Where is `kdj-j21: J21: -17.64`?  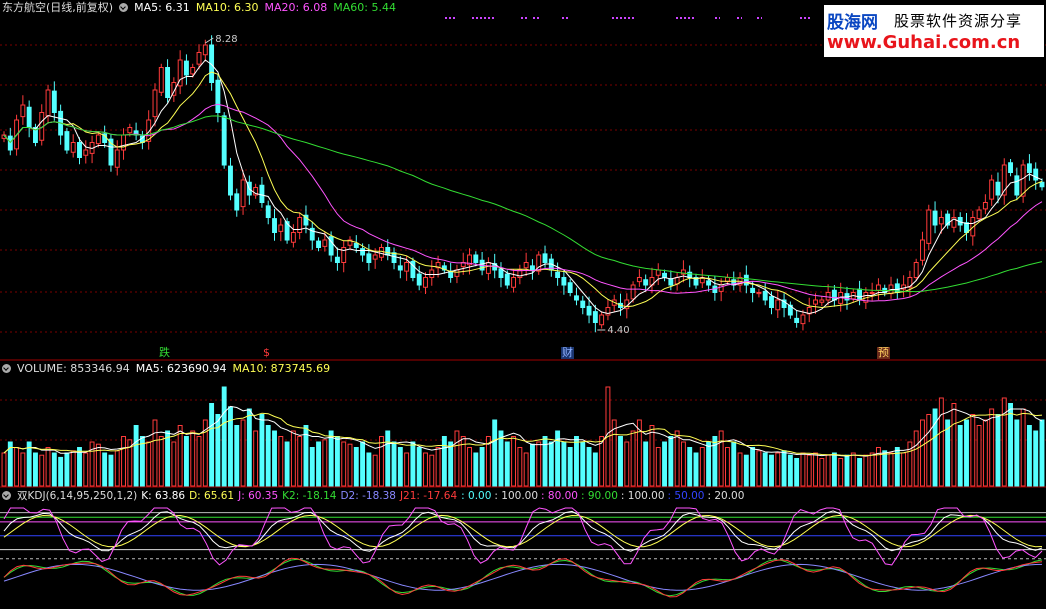
kdj-j21: J21: -17.64 is located at coordinates (428, 496).